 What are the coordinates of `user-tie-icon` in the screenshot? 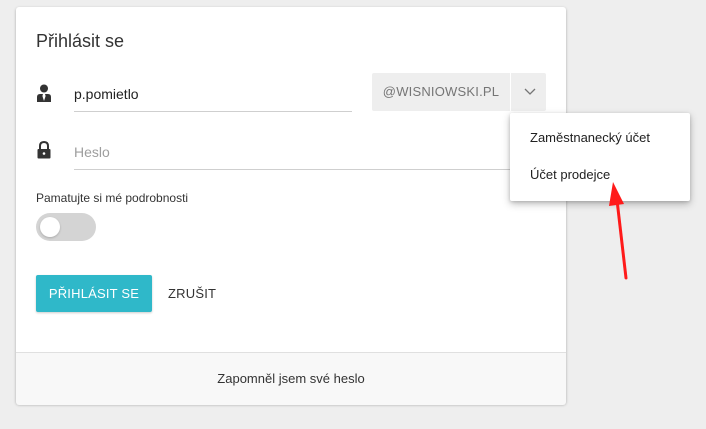 It's located at (44, 93).